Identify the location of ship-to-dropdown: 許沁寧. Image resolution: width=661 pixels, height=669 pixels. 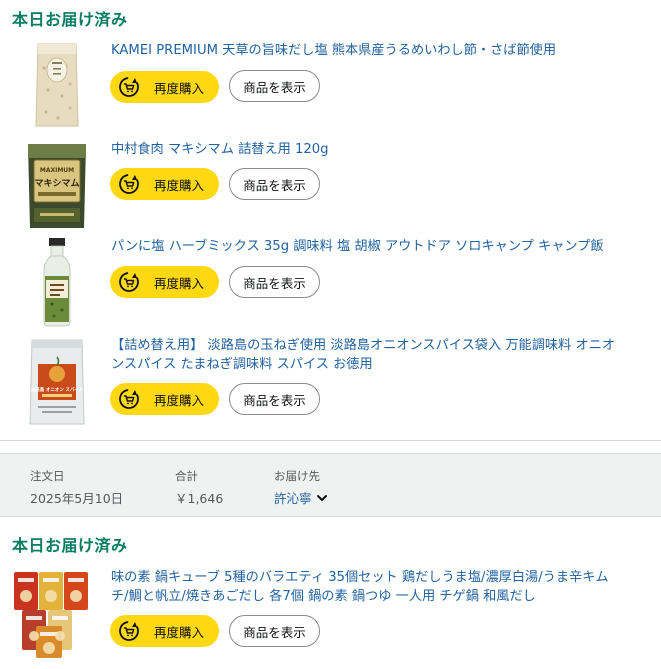
(301, 497).